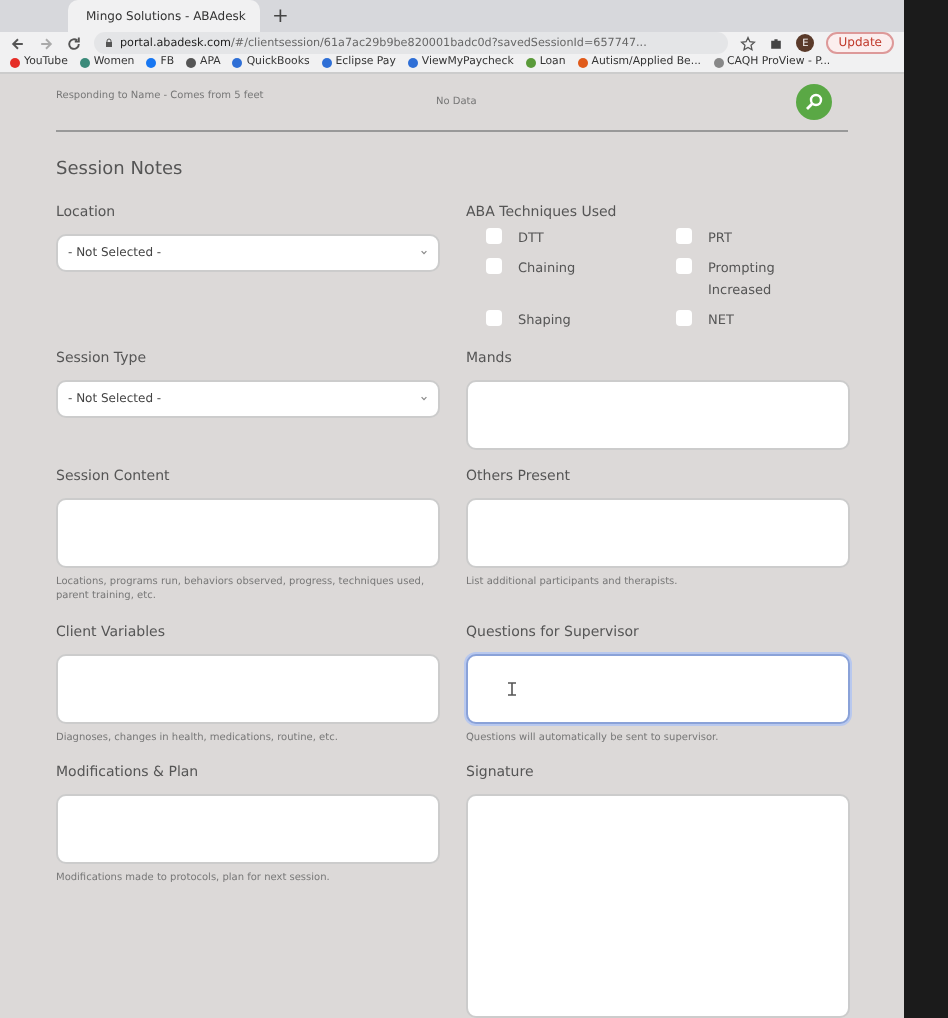 The height and width of the screenshot is (1018, 948). I want to click on lock-icon, so click(109, 43).